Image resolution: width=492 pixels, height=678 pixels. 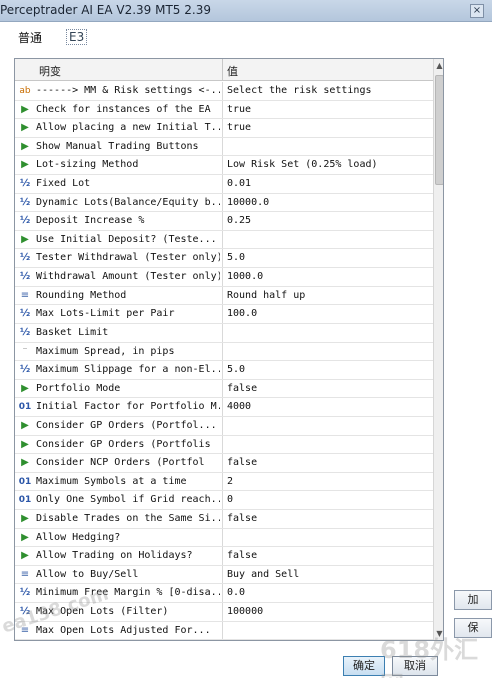 I want to click on table-row: ½ Tester Withdrawal (Tester only) 5.0, so click(x=224, y=259).